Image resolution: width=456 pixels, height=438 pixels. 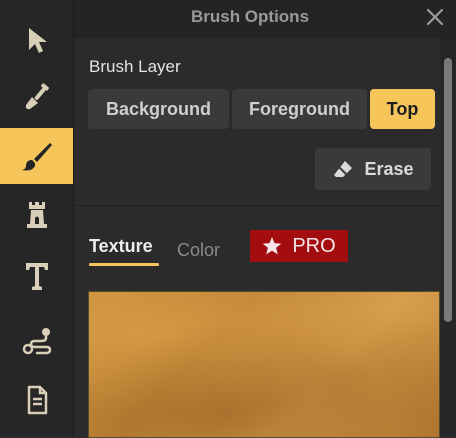 I want to click on rail-item-select, so click(x=36, y=40).